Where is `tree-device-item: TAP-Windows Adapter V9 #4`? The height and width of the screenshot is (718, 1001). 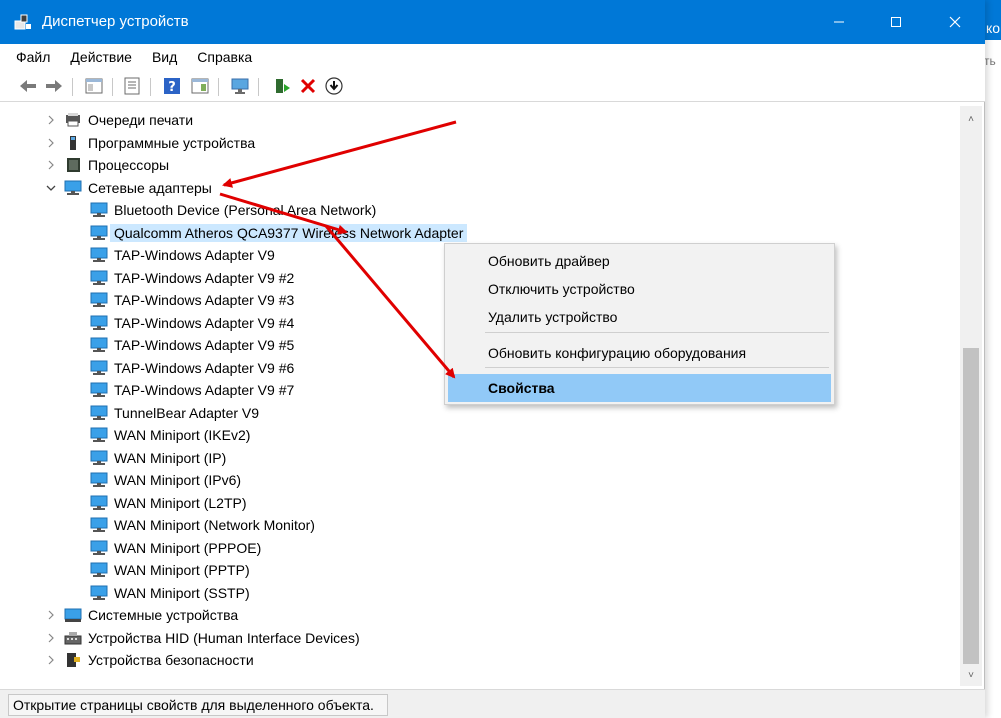 tree-device-item: TAP-Windows Adapter V9 #4 is located at coordinates (192, 323).